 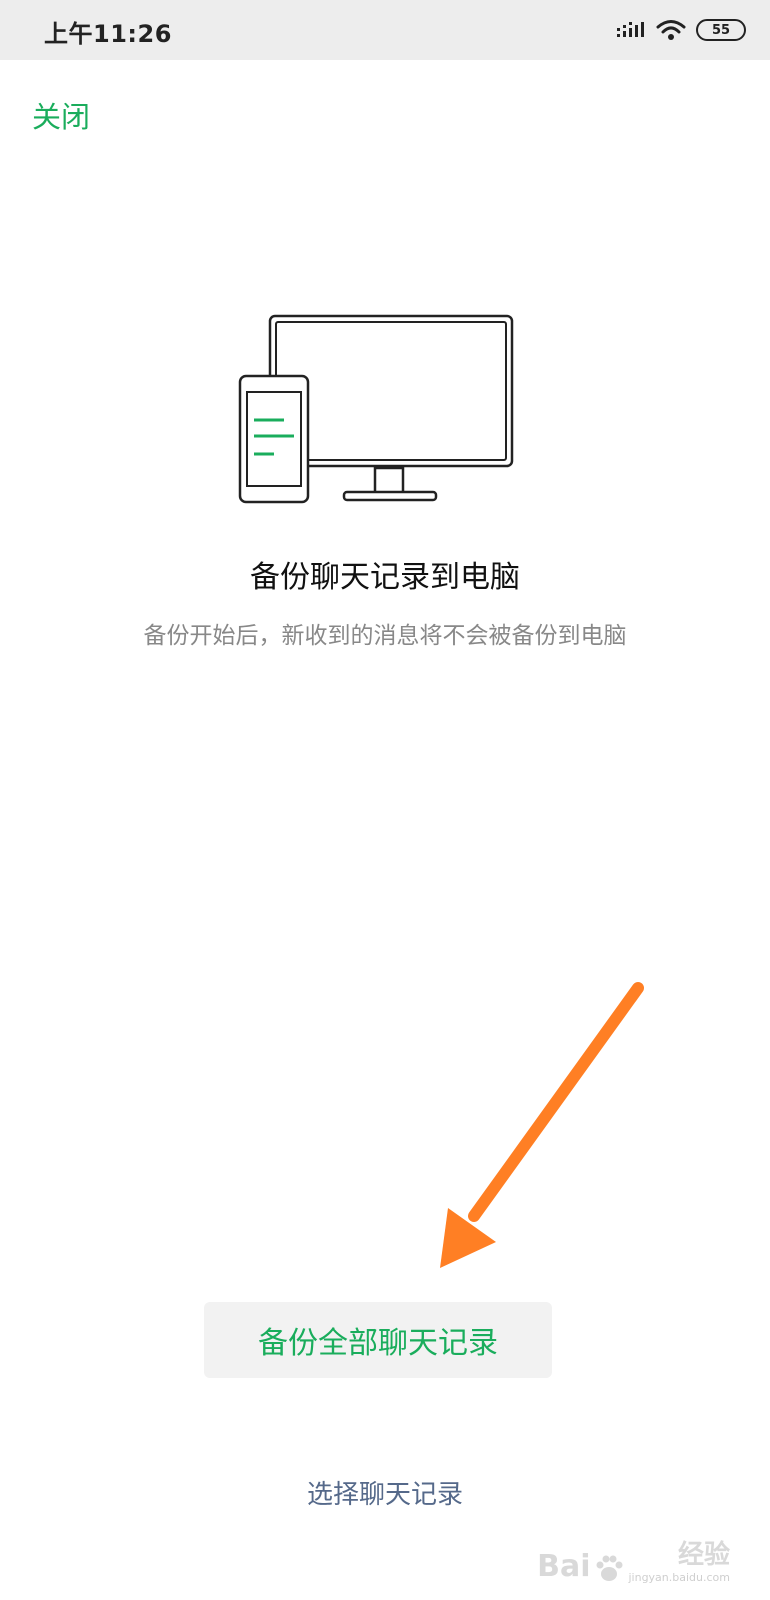 I want to click on page-description: 备份开始后，新收到的消息将不会被备份到电脑, so click(x=385, y=636).